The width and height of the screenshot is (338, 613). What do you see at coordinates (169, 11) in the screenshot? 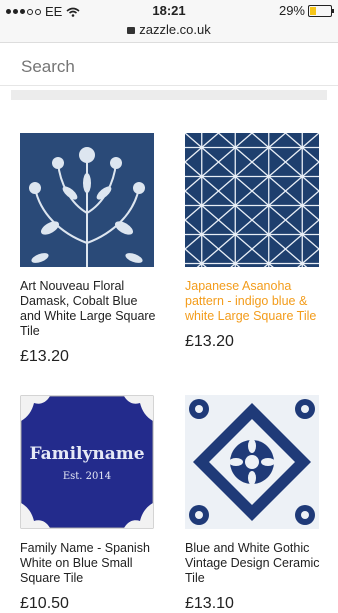
I see `status-bar: EE 18:21 29%` at bounding box center [169, 11].